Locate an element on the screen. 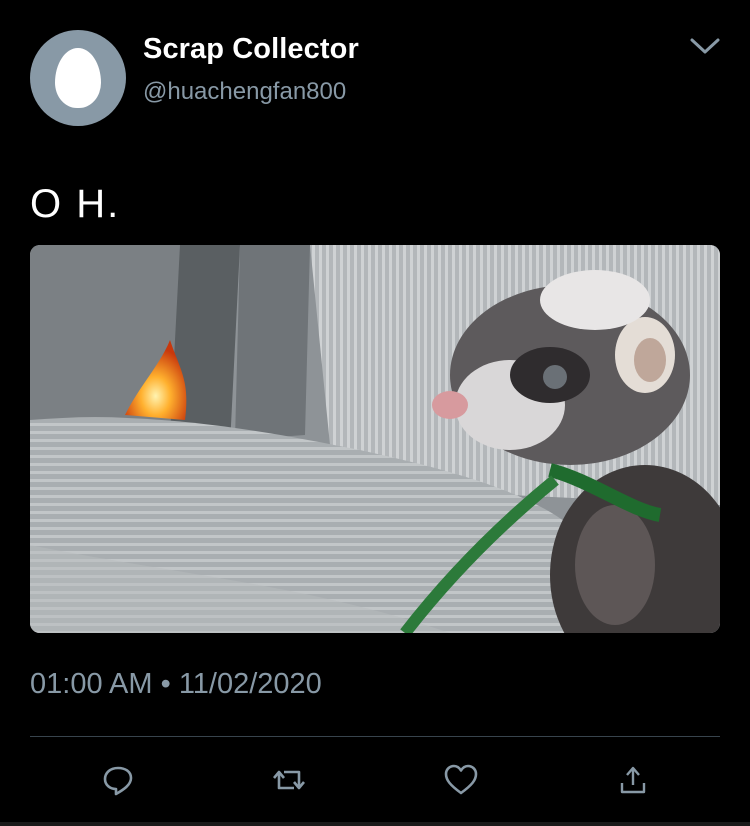  speech-bubble-icon is located at coordinates (118, 781).